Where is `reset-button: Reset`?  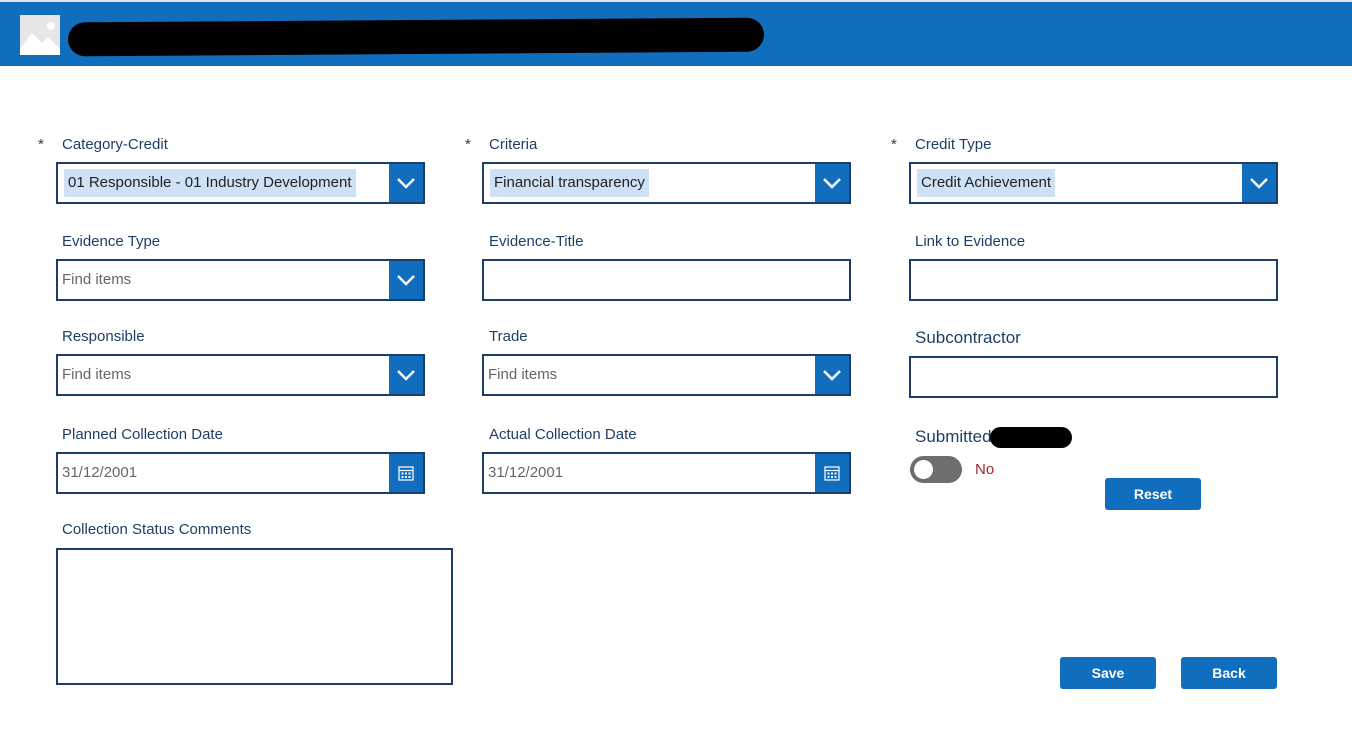
reset-button: Reset is located at coordinates (1153, 494).